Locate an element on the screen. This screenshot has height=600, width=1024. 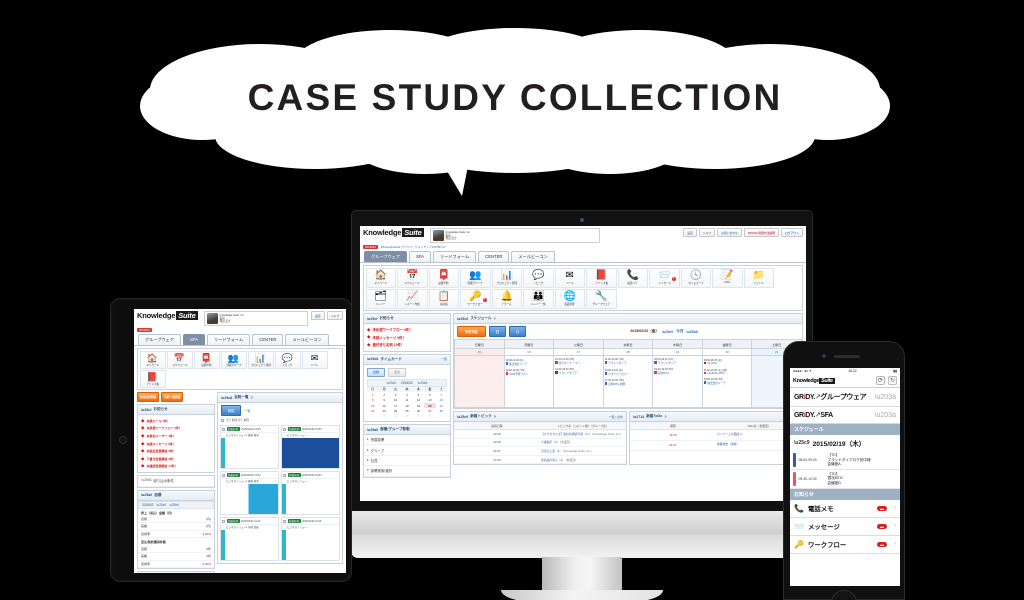
module-レポート作成: 📈 レポート作成 is located at coordinates (412, 298).